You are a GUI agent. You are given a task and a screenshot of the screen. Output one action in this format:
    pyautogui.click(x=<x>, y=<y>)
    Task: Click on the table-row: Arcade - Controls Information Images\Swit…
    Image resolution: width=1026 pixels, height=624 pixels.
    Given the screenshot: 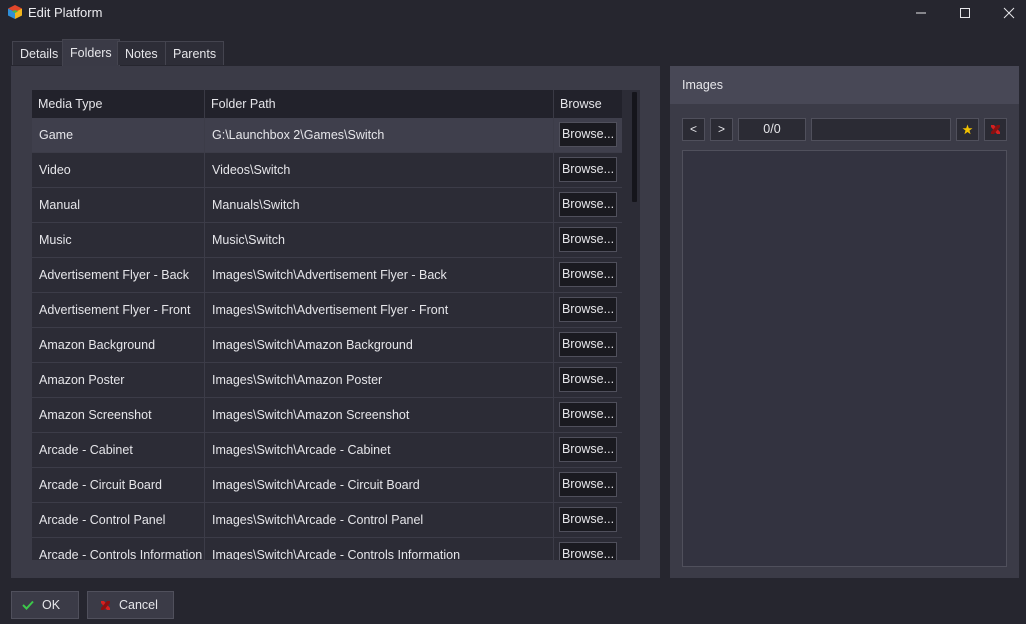 What is the action you would take?
    pyautogui.click(x=327, y=549)
    